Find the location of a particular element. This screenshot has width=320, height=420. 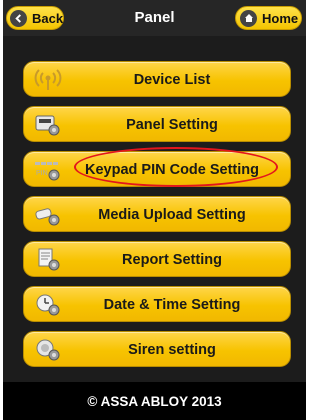

menu-item-label: Panel Setting is located at coordinates (172, 125).